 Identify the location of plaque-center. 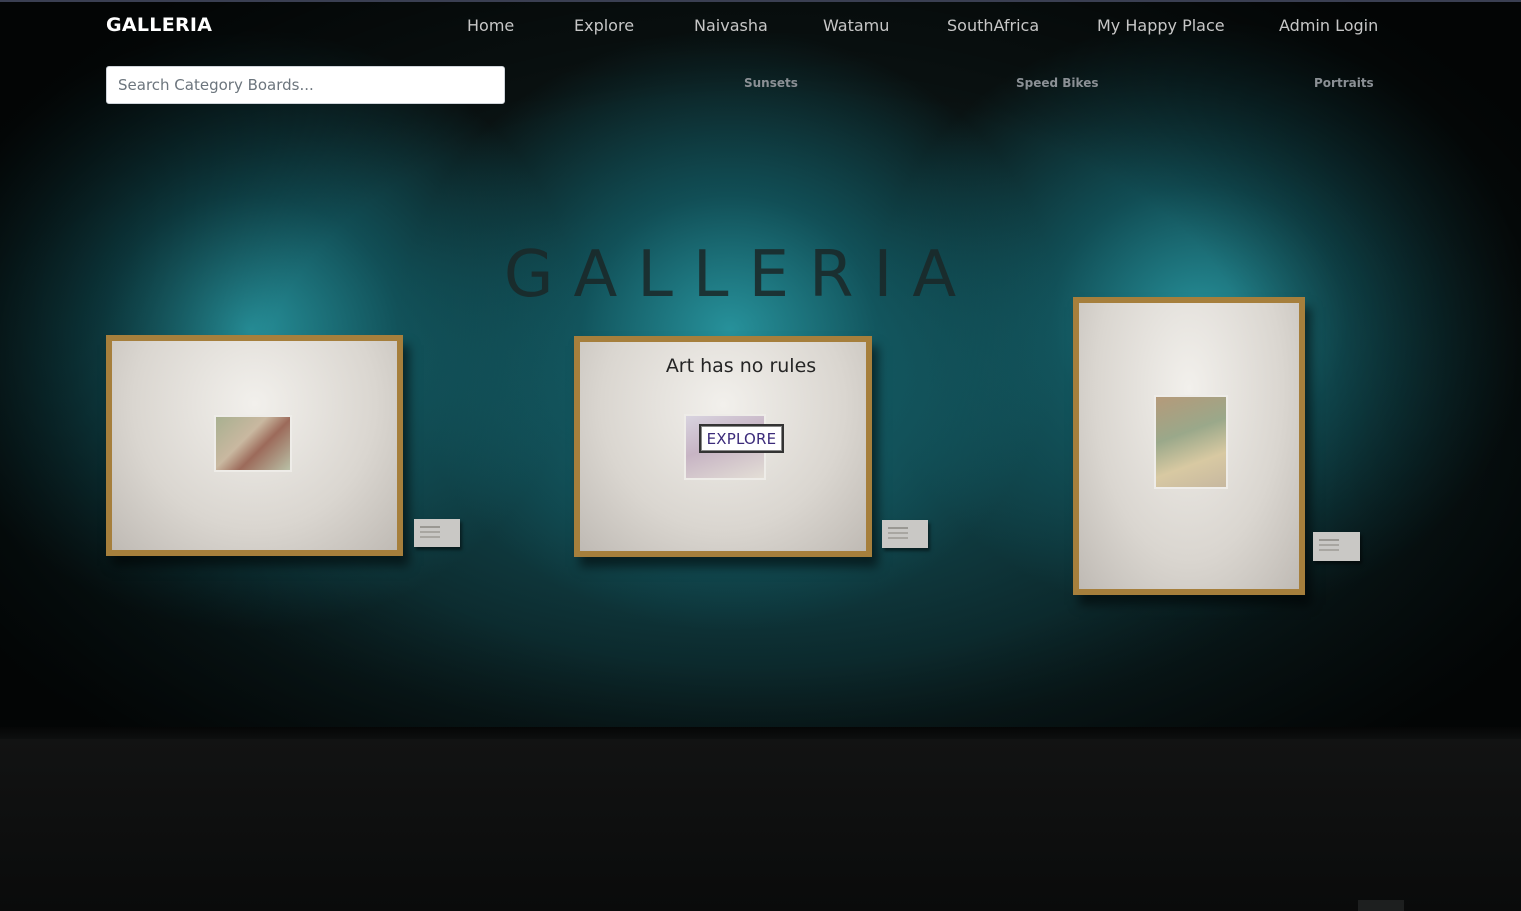
(905, 534).